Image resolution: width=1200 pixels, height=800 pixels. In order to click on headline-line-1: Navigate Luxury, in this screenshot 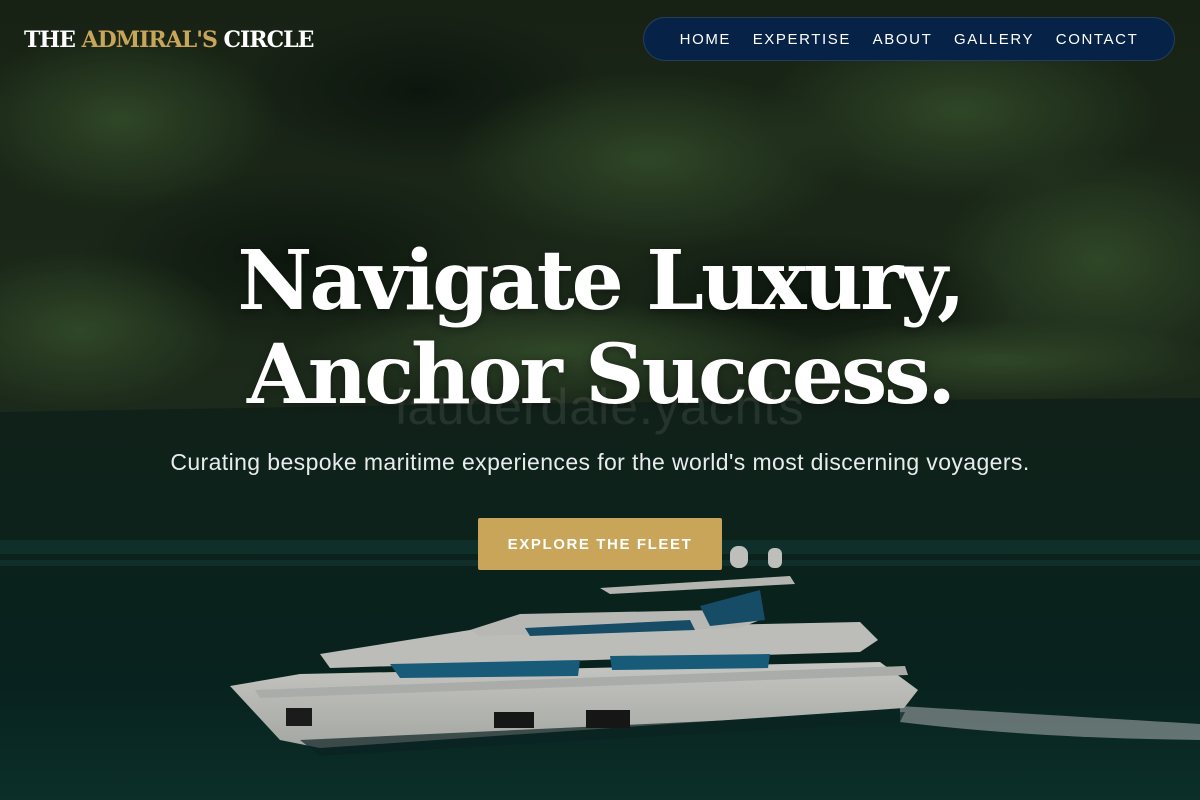, I will do `click(601, 281)`.